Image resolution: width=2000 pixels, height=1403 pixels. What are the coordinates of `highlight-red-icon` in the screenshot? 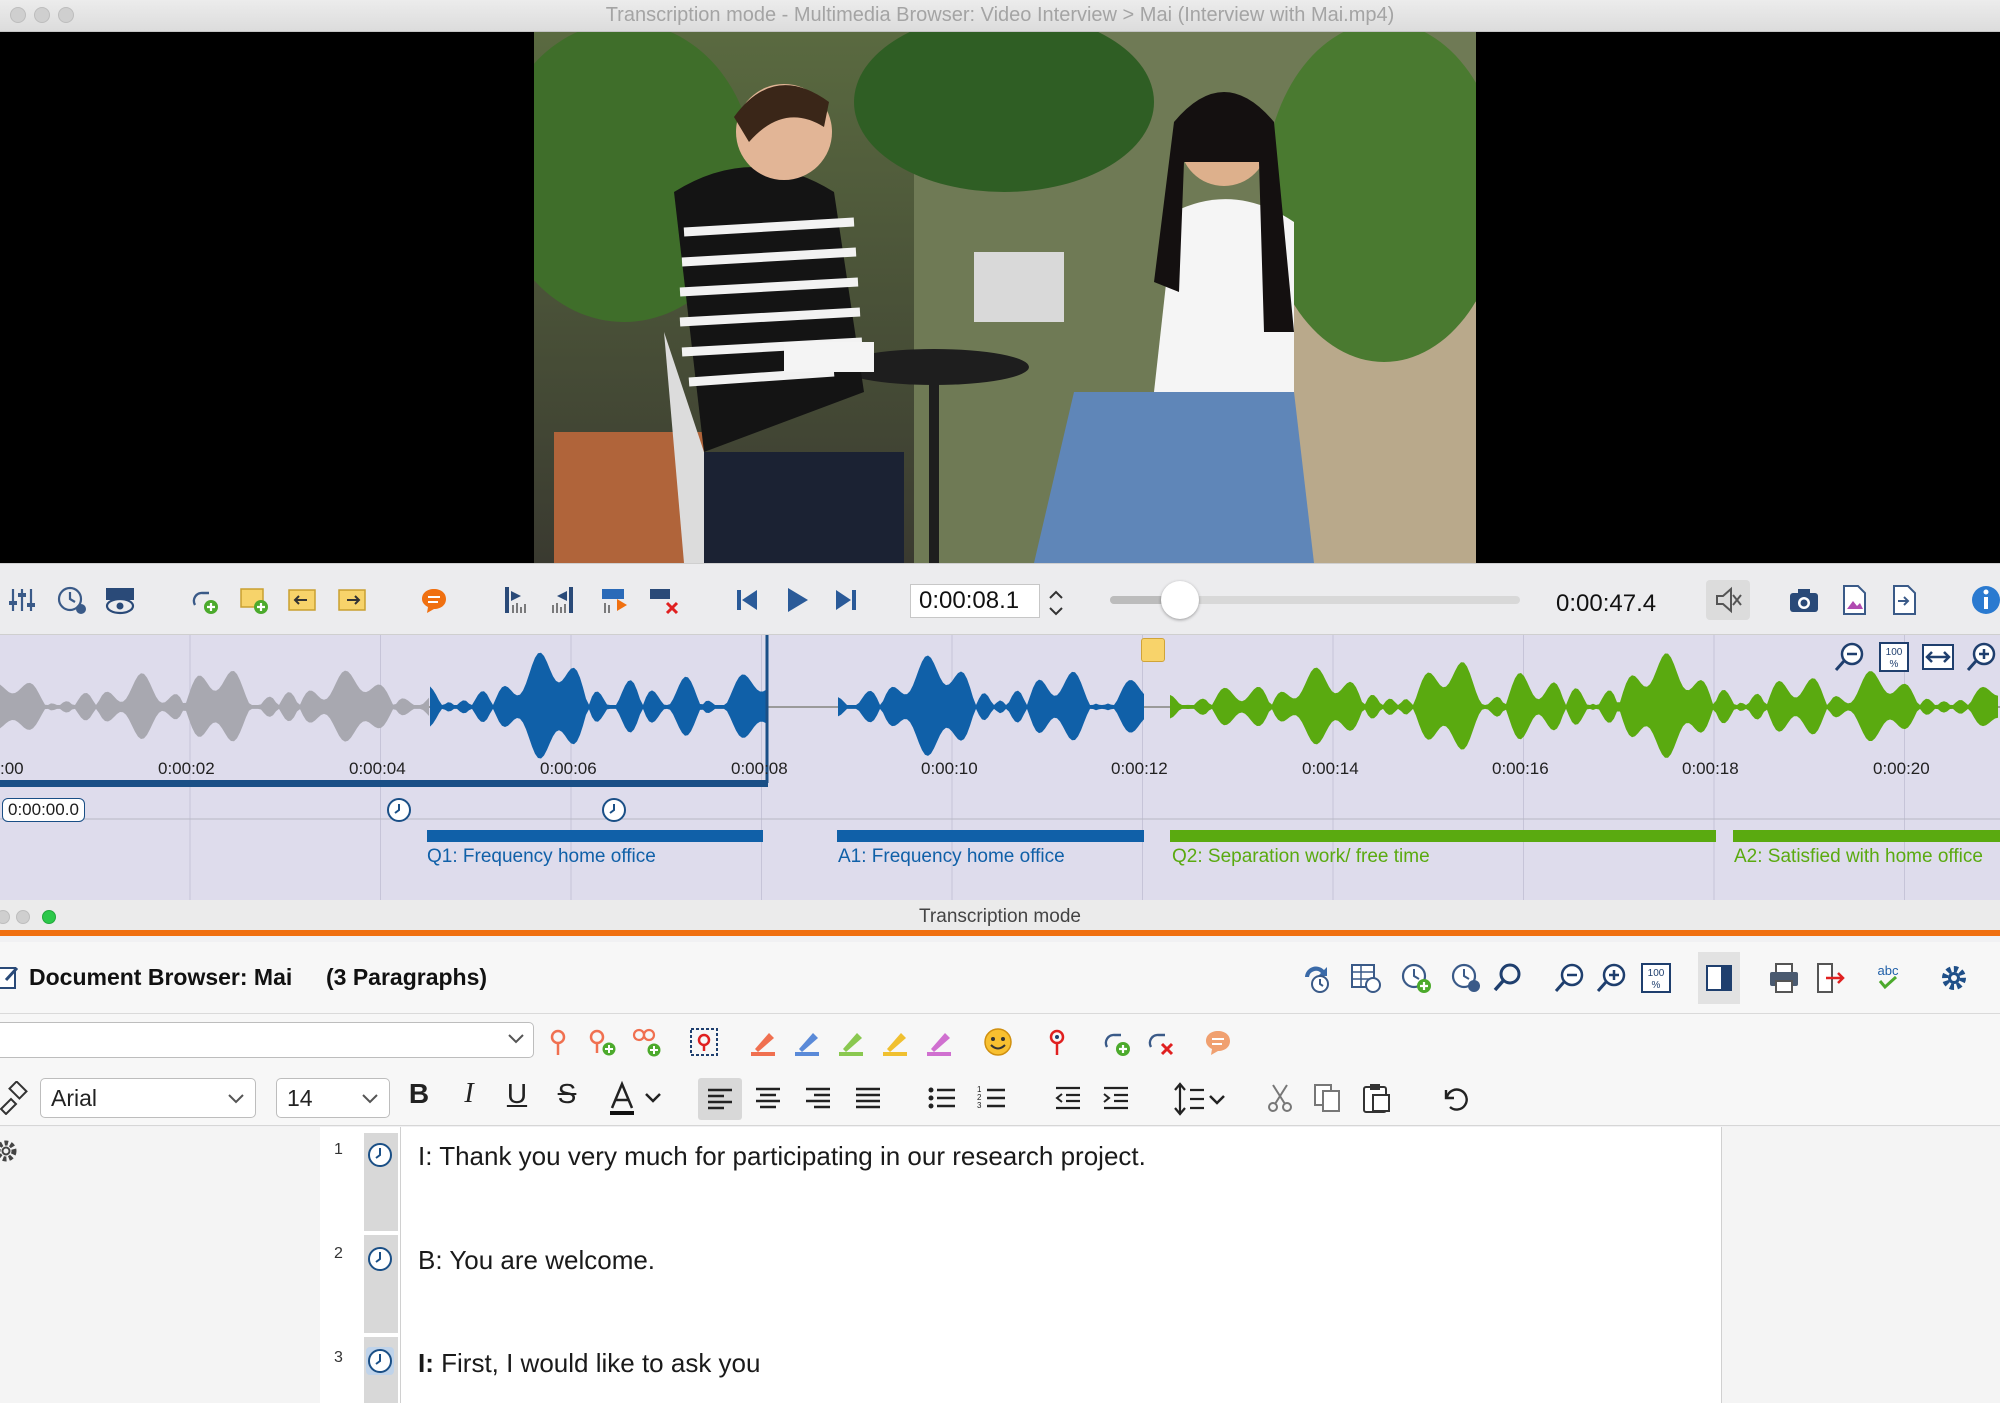 It's located at (764, 1042).